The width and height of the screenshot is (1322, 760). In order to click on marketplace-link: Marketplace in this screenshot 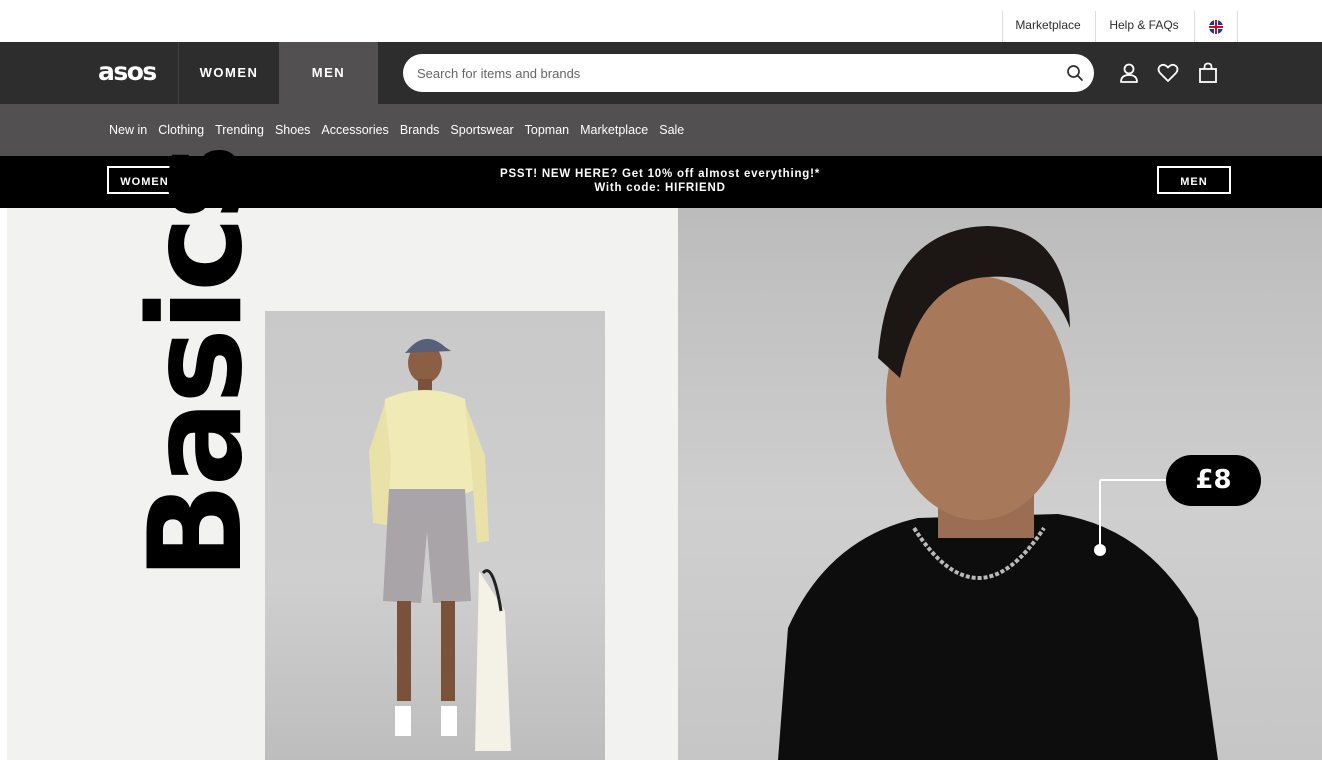, I will do `click(1048, 26)`.